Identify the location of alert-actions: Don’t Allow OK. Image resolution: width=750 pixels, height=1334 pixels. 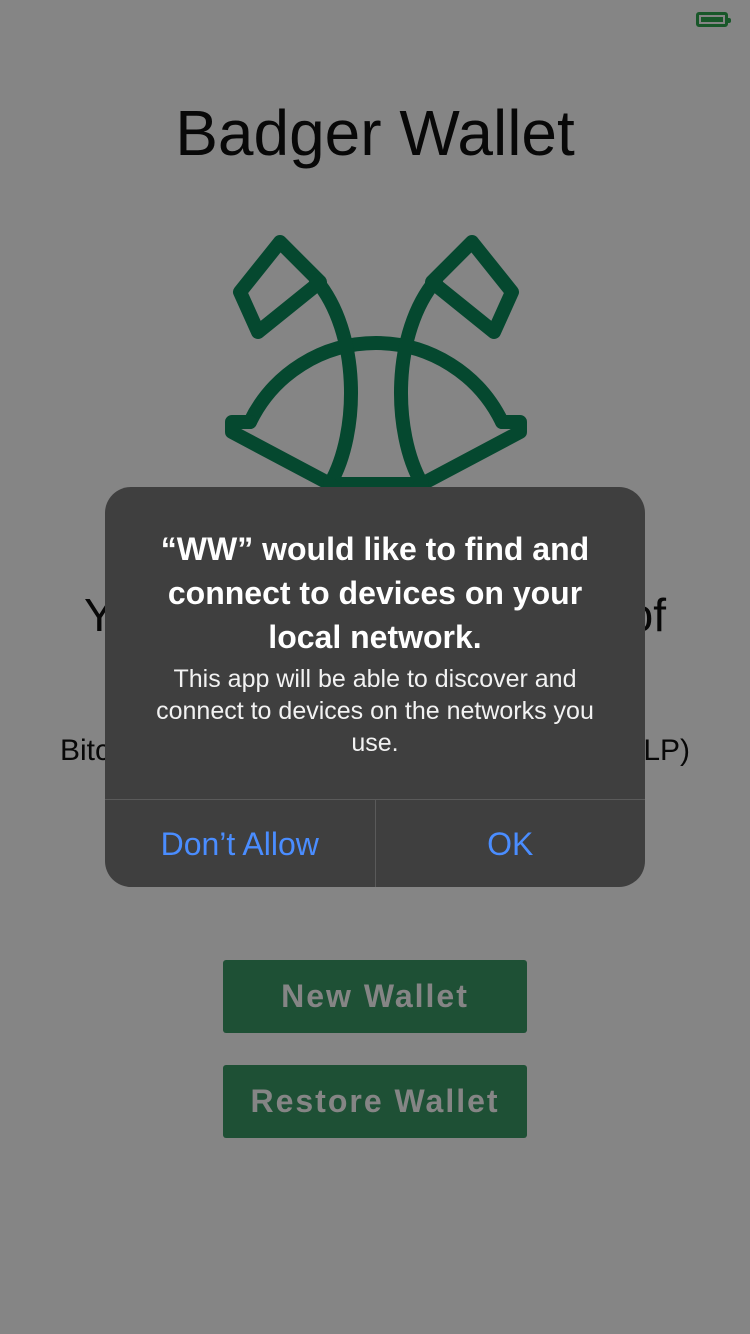
(375, 843).